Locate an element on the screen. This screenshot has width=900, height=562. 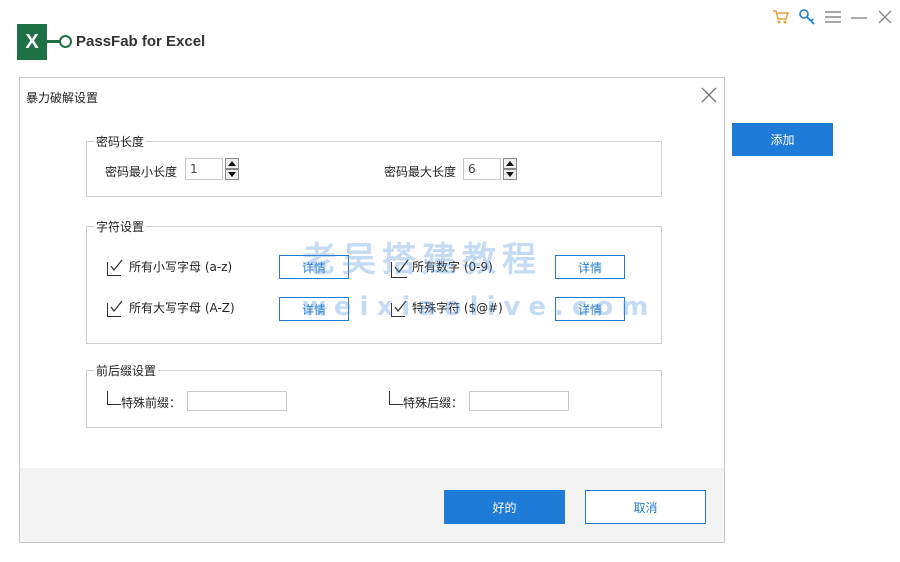
charset-group-title: 字符设置 is located at coordinates (120, 226).